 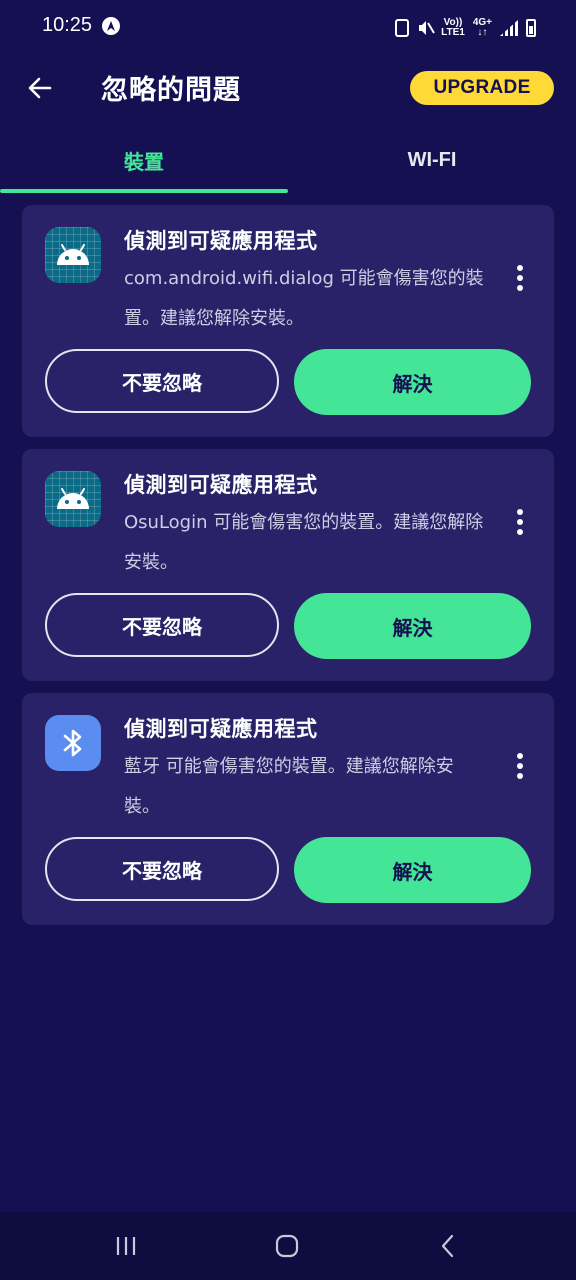 I want to click on volte-indicator: Vo)) LTE1, so click(x=453, y=28).